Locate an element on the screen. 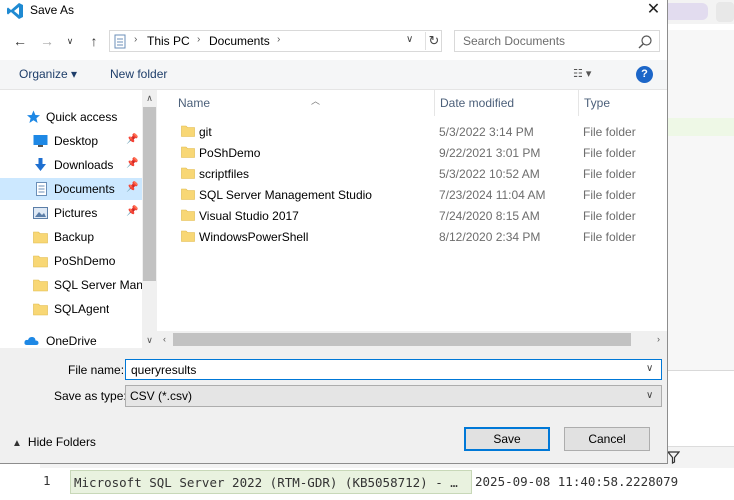 The image size is (734, 500). sidebar-item-pictures: Pictures 📌 is located at coordinates (71, 213).